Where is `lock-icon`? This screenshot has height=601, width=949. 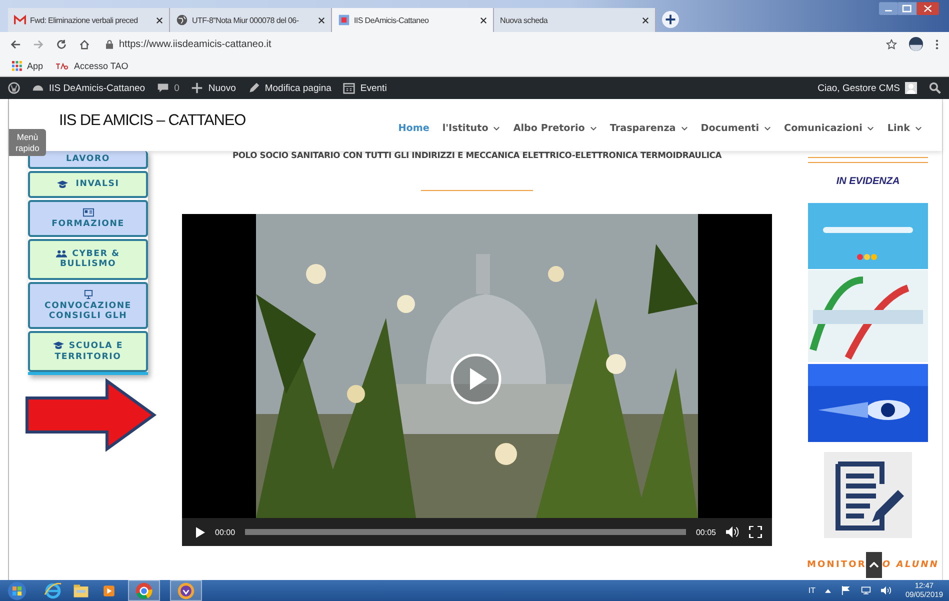
lock-icon is located at coordinates (109, 44).